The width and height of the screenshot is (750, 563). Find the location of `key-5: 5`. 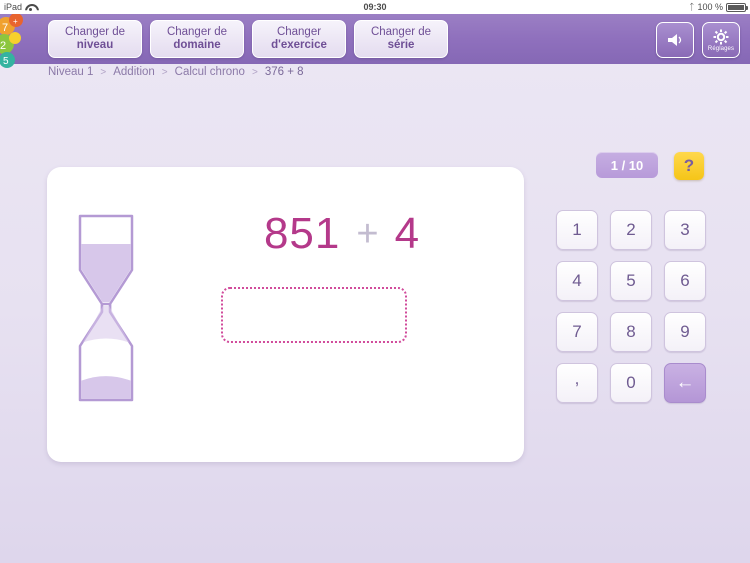

key-5: 5 is located at coordinates (631, 281).